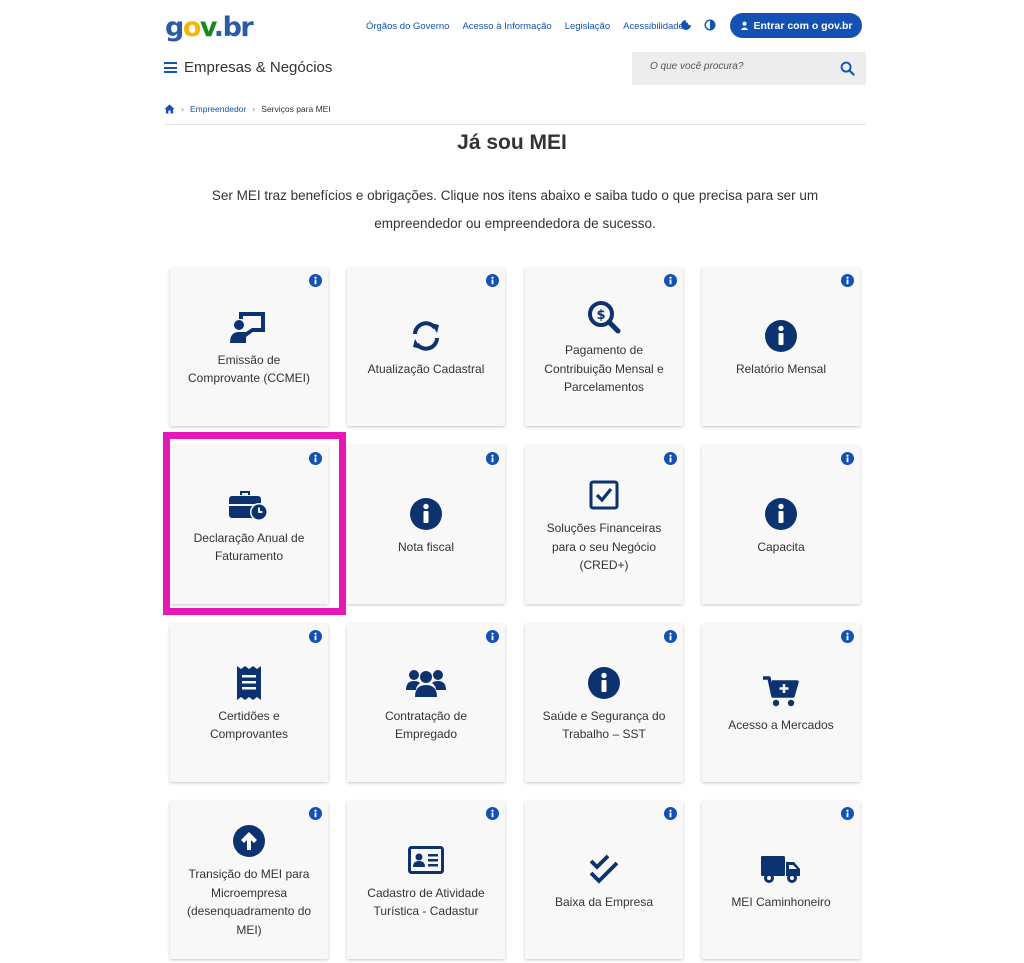  Describe the element at coordinates (710, 25) in the screenshot. I see `contrast-icon` at that location.